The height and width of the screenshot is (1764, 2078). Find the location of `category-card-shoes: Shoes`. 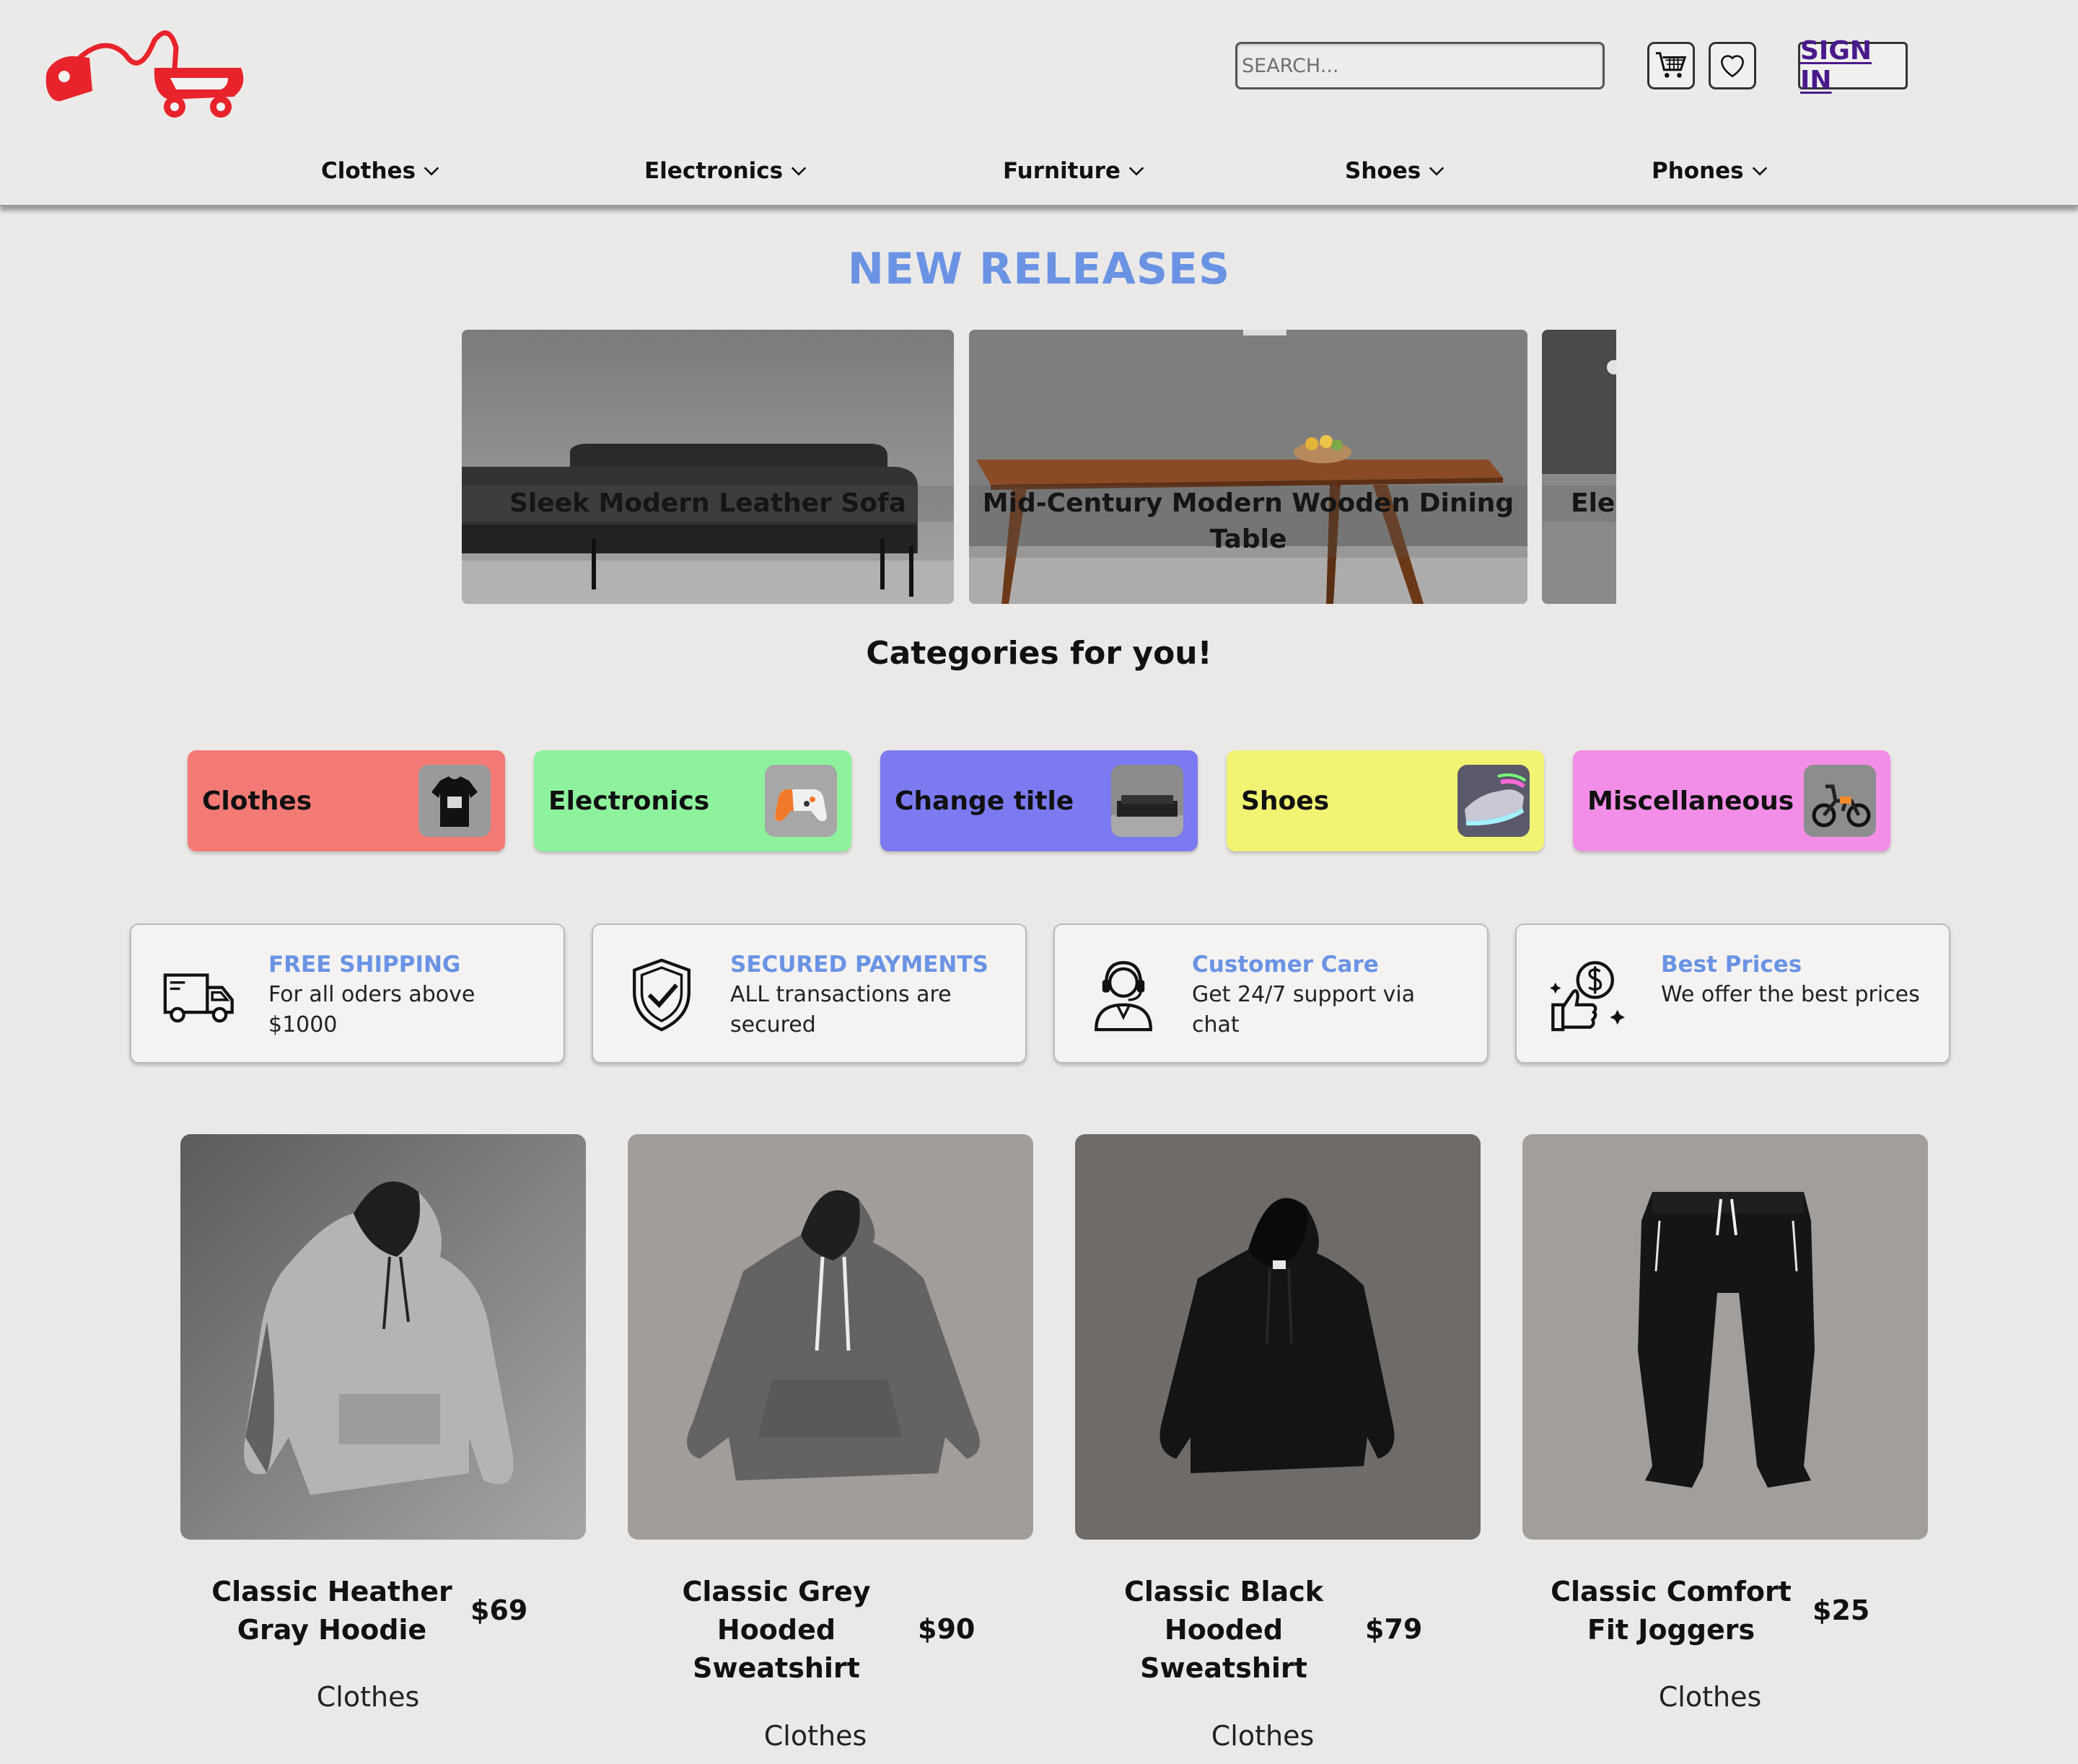

category-card-shoes: Shoes is located at coordinates (1385, 801).